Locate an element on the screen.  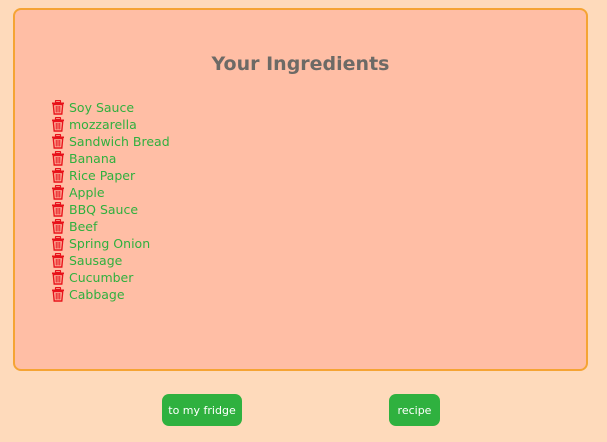
panel-title: Your Ingredients is located at coordinates (300, 64).